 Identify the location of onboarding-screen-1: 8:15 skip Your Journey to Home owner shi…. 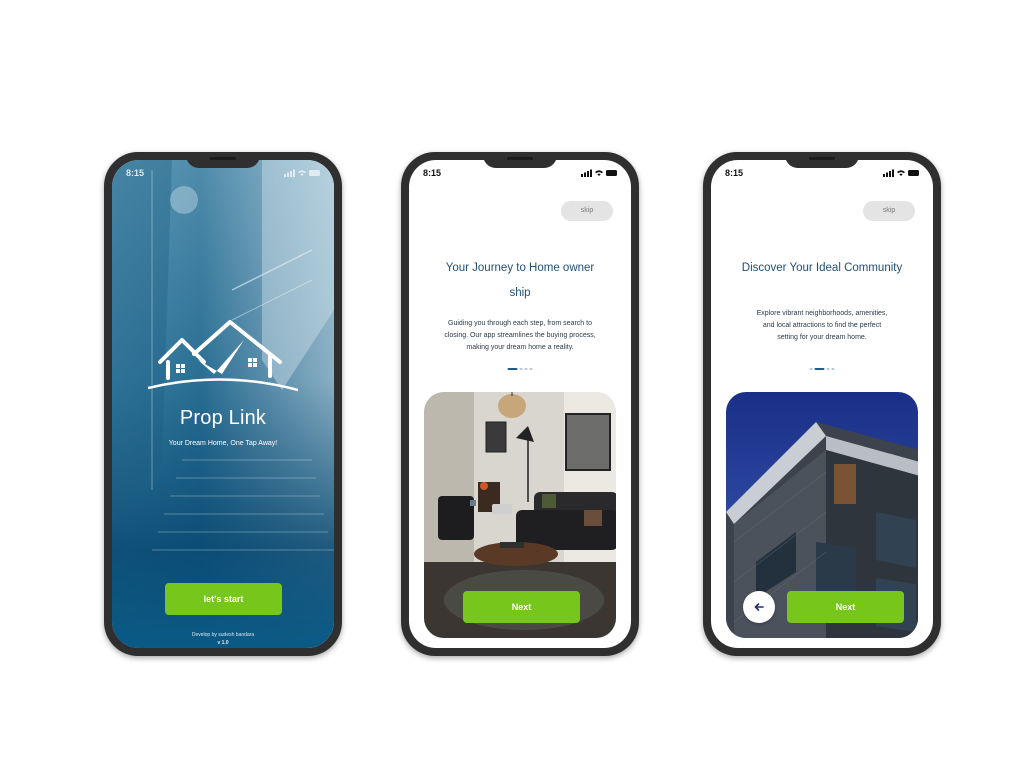
(520, 404).